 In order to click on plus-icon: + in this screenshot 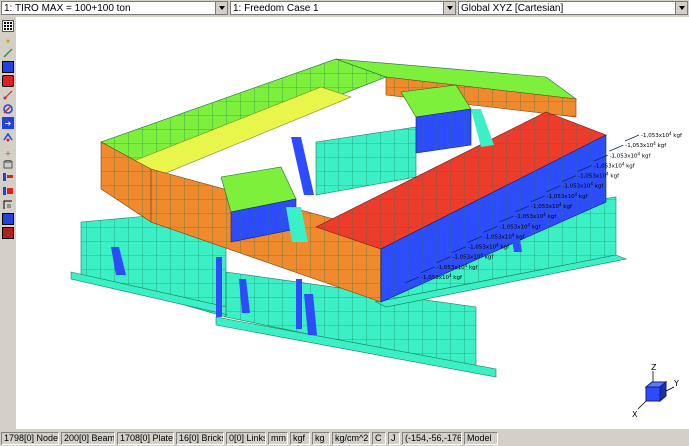, I will do `click(8, 153)`.